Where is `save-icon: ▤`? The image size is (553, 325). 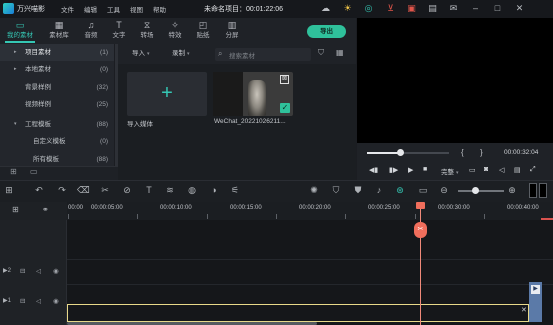 save-icon: ▤ is located at coordinates (432, 8).